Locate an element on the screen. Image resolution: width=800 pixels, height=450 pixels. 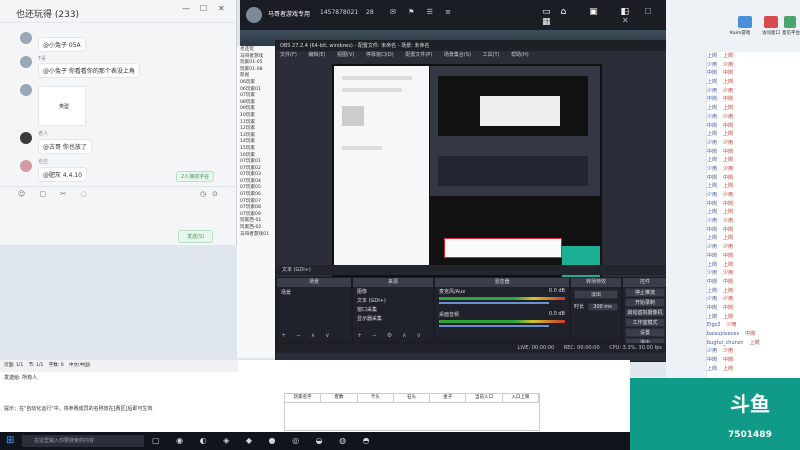
tree-item: 07玩家09 is located at coordinates (256, 214).